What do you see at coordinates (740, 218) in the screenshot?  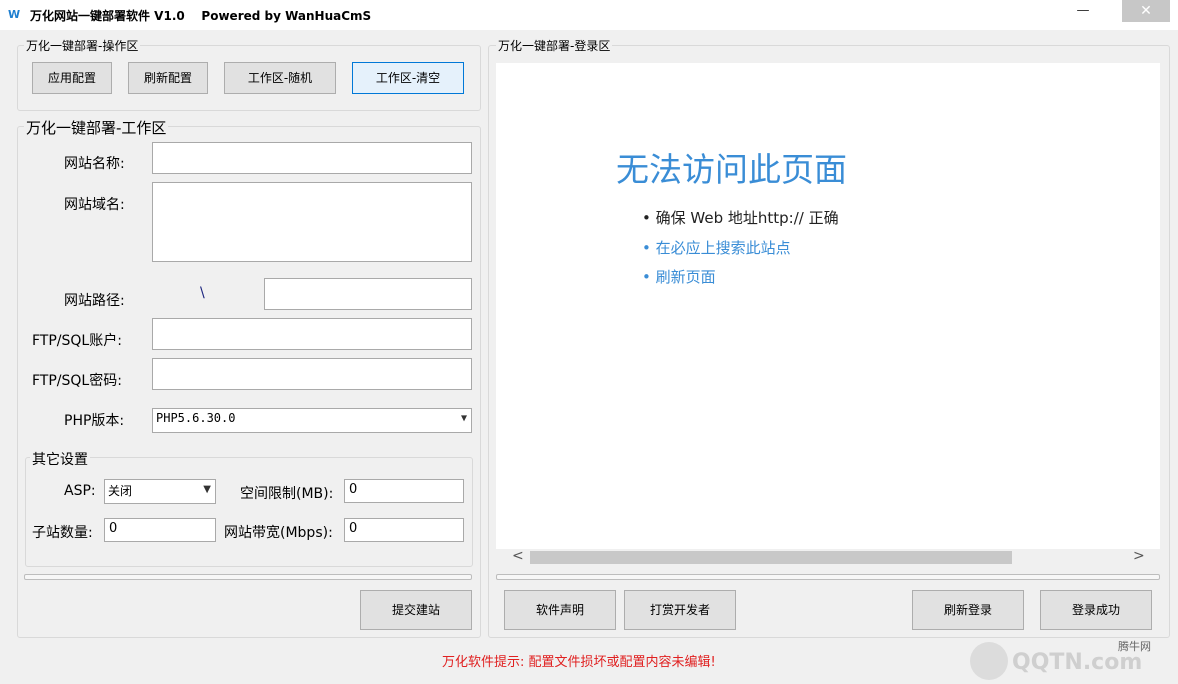 I see `bullet-check-url: • 确保 Web 地址http:// 正确` at bounding box center [740, 218].